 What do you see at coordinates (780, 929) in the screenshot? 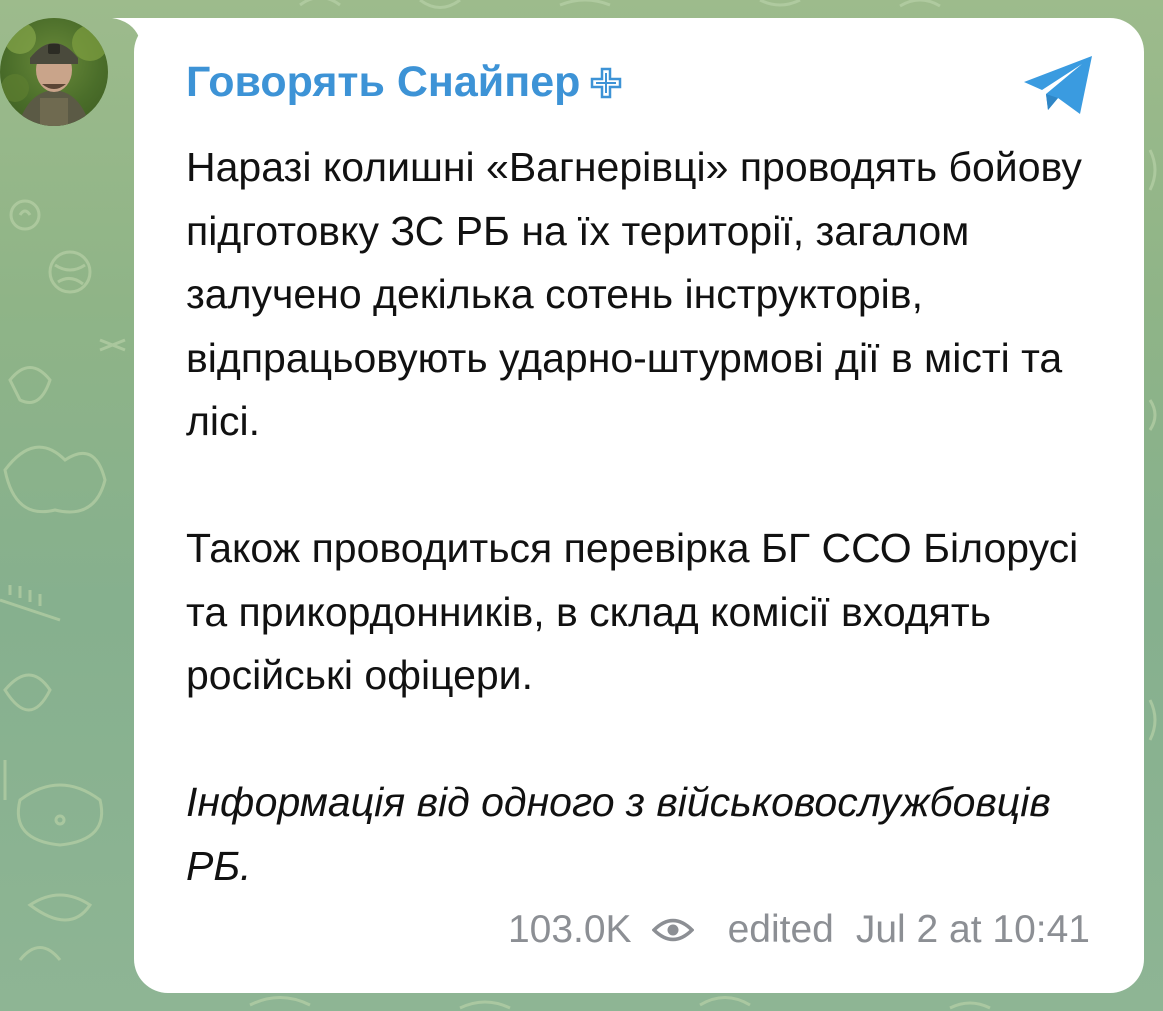
I see `edited-label: edited` at bounding box center [780, 929].